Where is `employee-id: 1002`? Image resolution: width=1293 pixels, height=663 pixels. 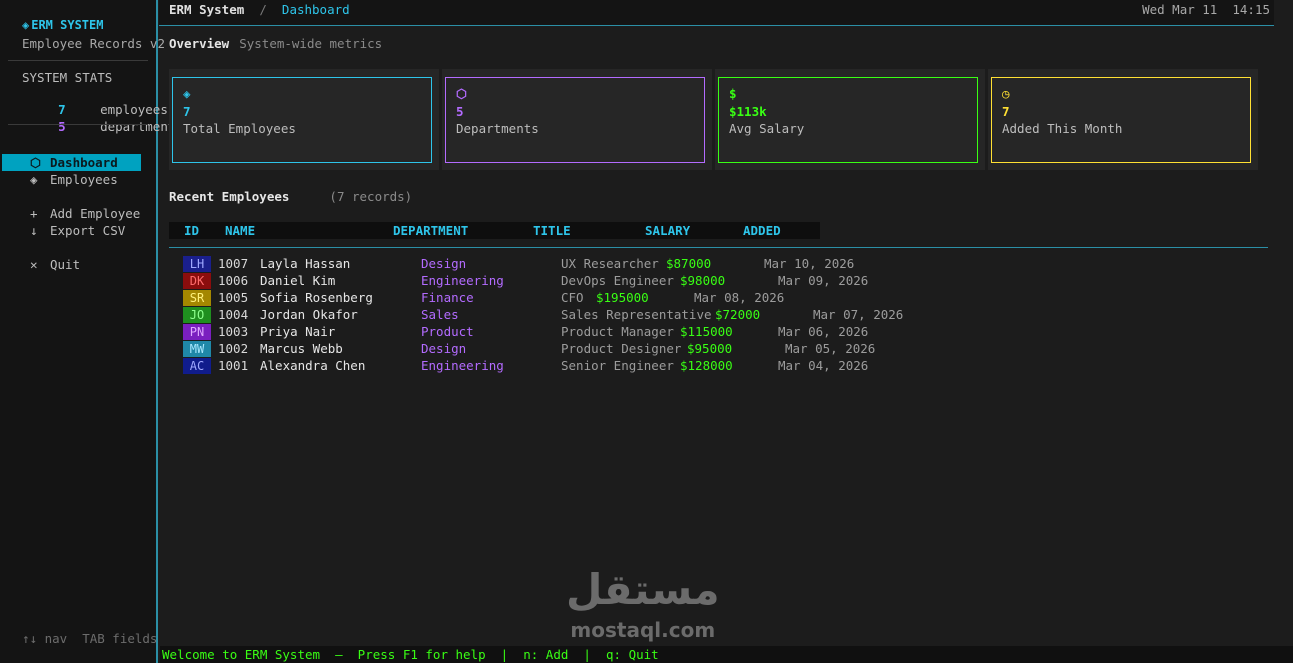
employee-id: 1002 is located at coordinates (233, 348).